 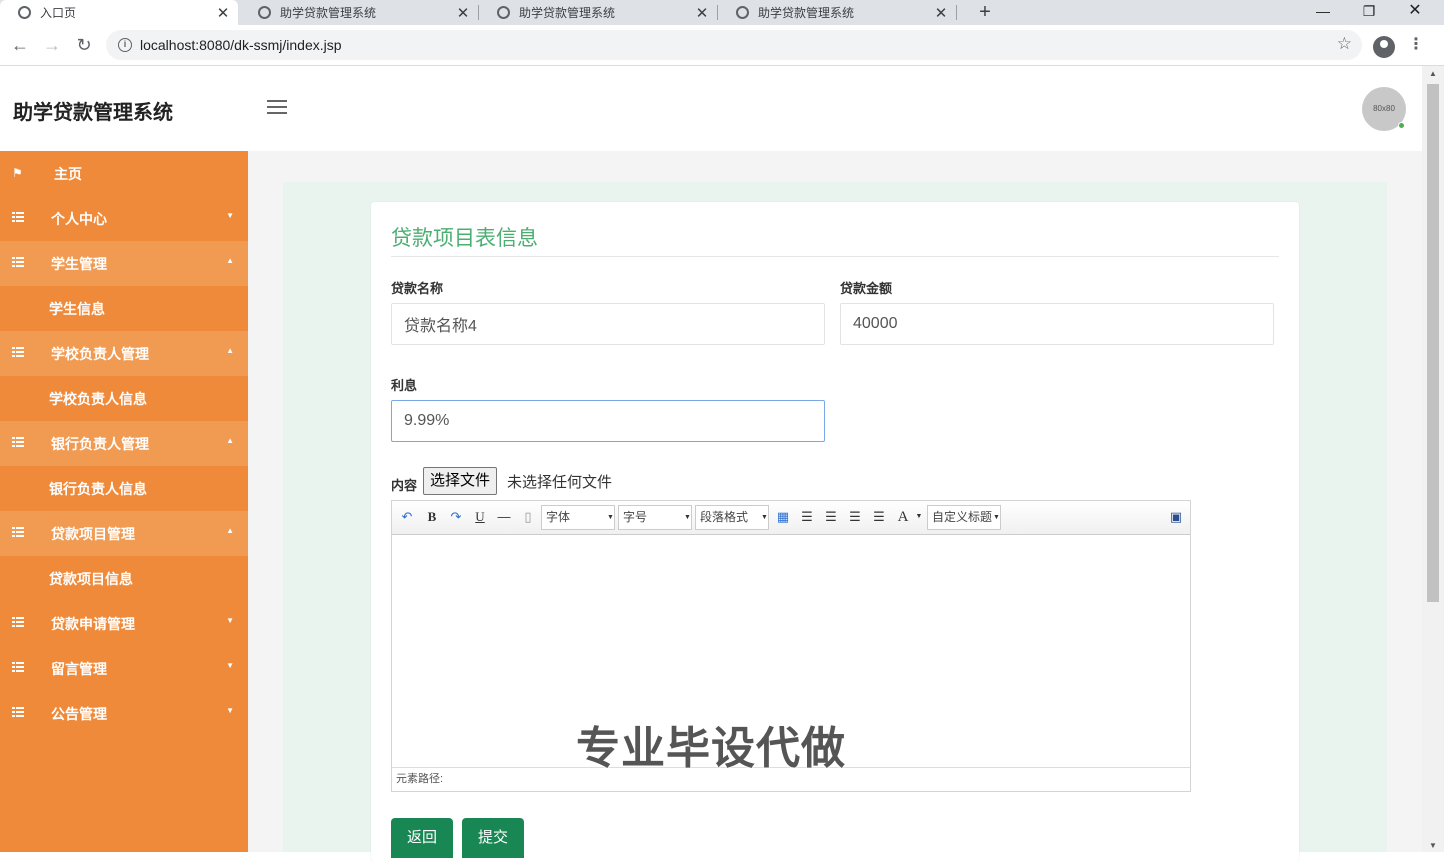 What do you see at coordinates (1415, 12) in the screenshot?
I see `window-close-icon: ✕` at bounding box center [1415, 12].